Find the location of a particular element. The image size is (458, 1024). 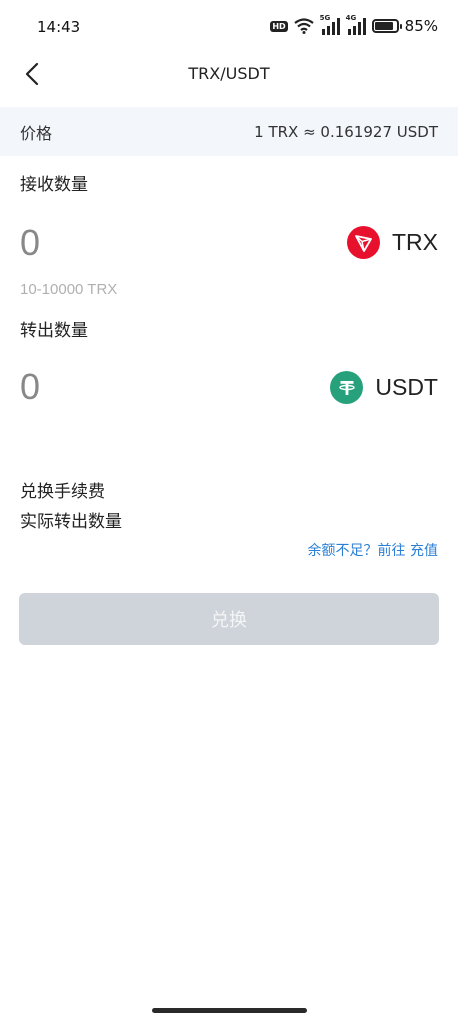

receive-coin: TRX is located at coordinates (392, 242).